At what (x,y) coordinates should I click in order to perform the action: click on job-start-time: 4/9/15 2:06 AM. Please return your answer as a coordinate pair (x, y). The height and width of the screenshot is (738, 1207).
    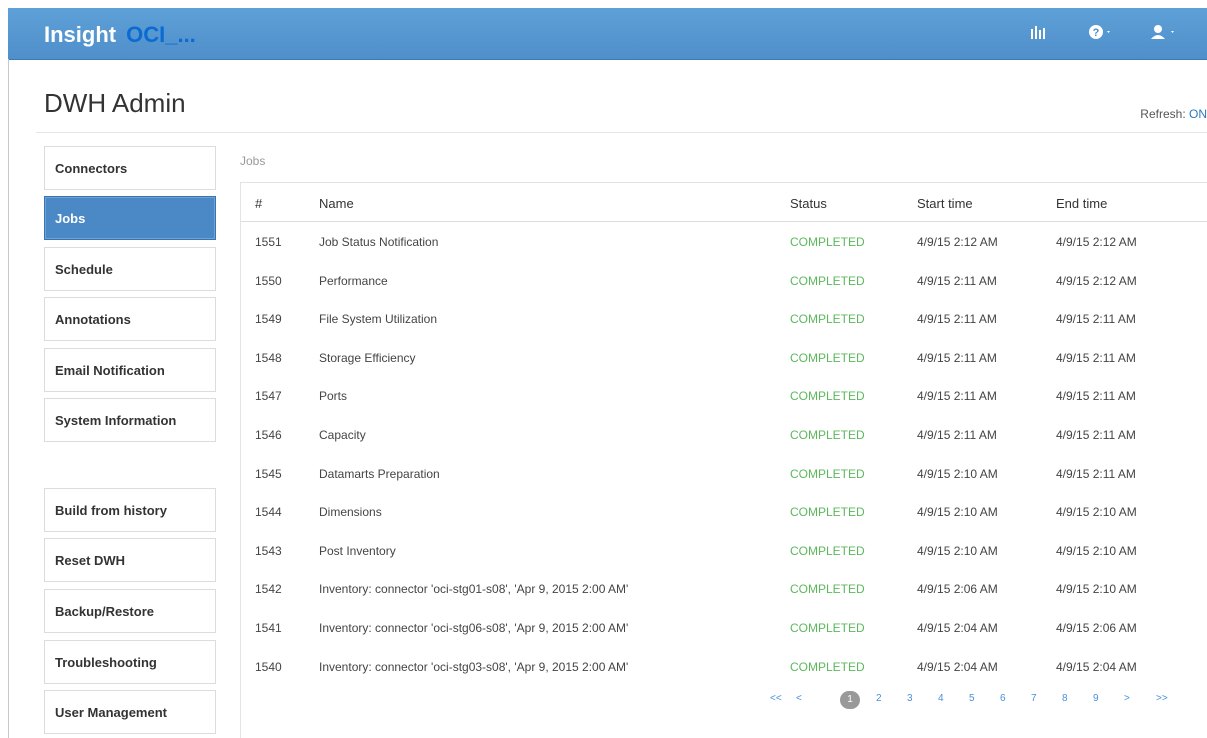
    Looking at the image, I should click on (957, 589).